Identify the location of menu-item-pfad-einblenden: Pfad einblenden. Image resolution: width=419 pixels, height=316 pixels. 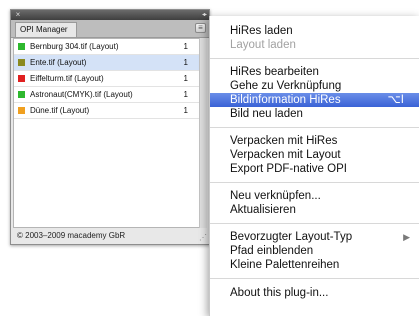
(314, 251).